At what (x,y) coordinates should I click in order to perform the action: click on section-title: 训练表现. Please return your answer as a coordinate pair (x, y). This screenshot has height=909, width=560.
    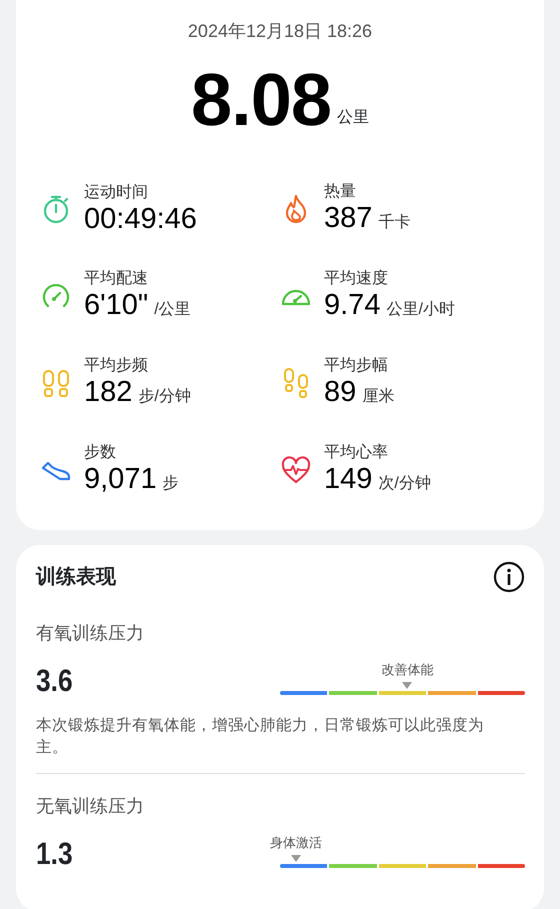
    Looking at the image, I should click on (76, 577).